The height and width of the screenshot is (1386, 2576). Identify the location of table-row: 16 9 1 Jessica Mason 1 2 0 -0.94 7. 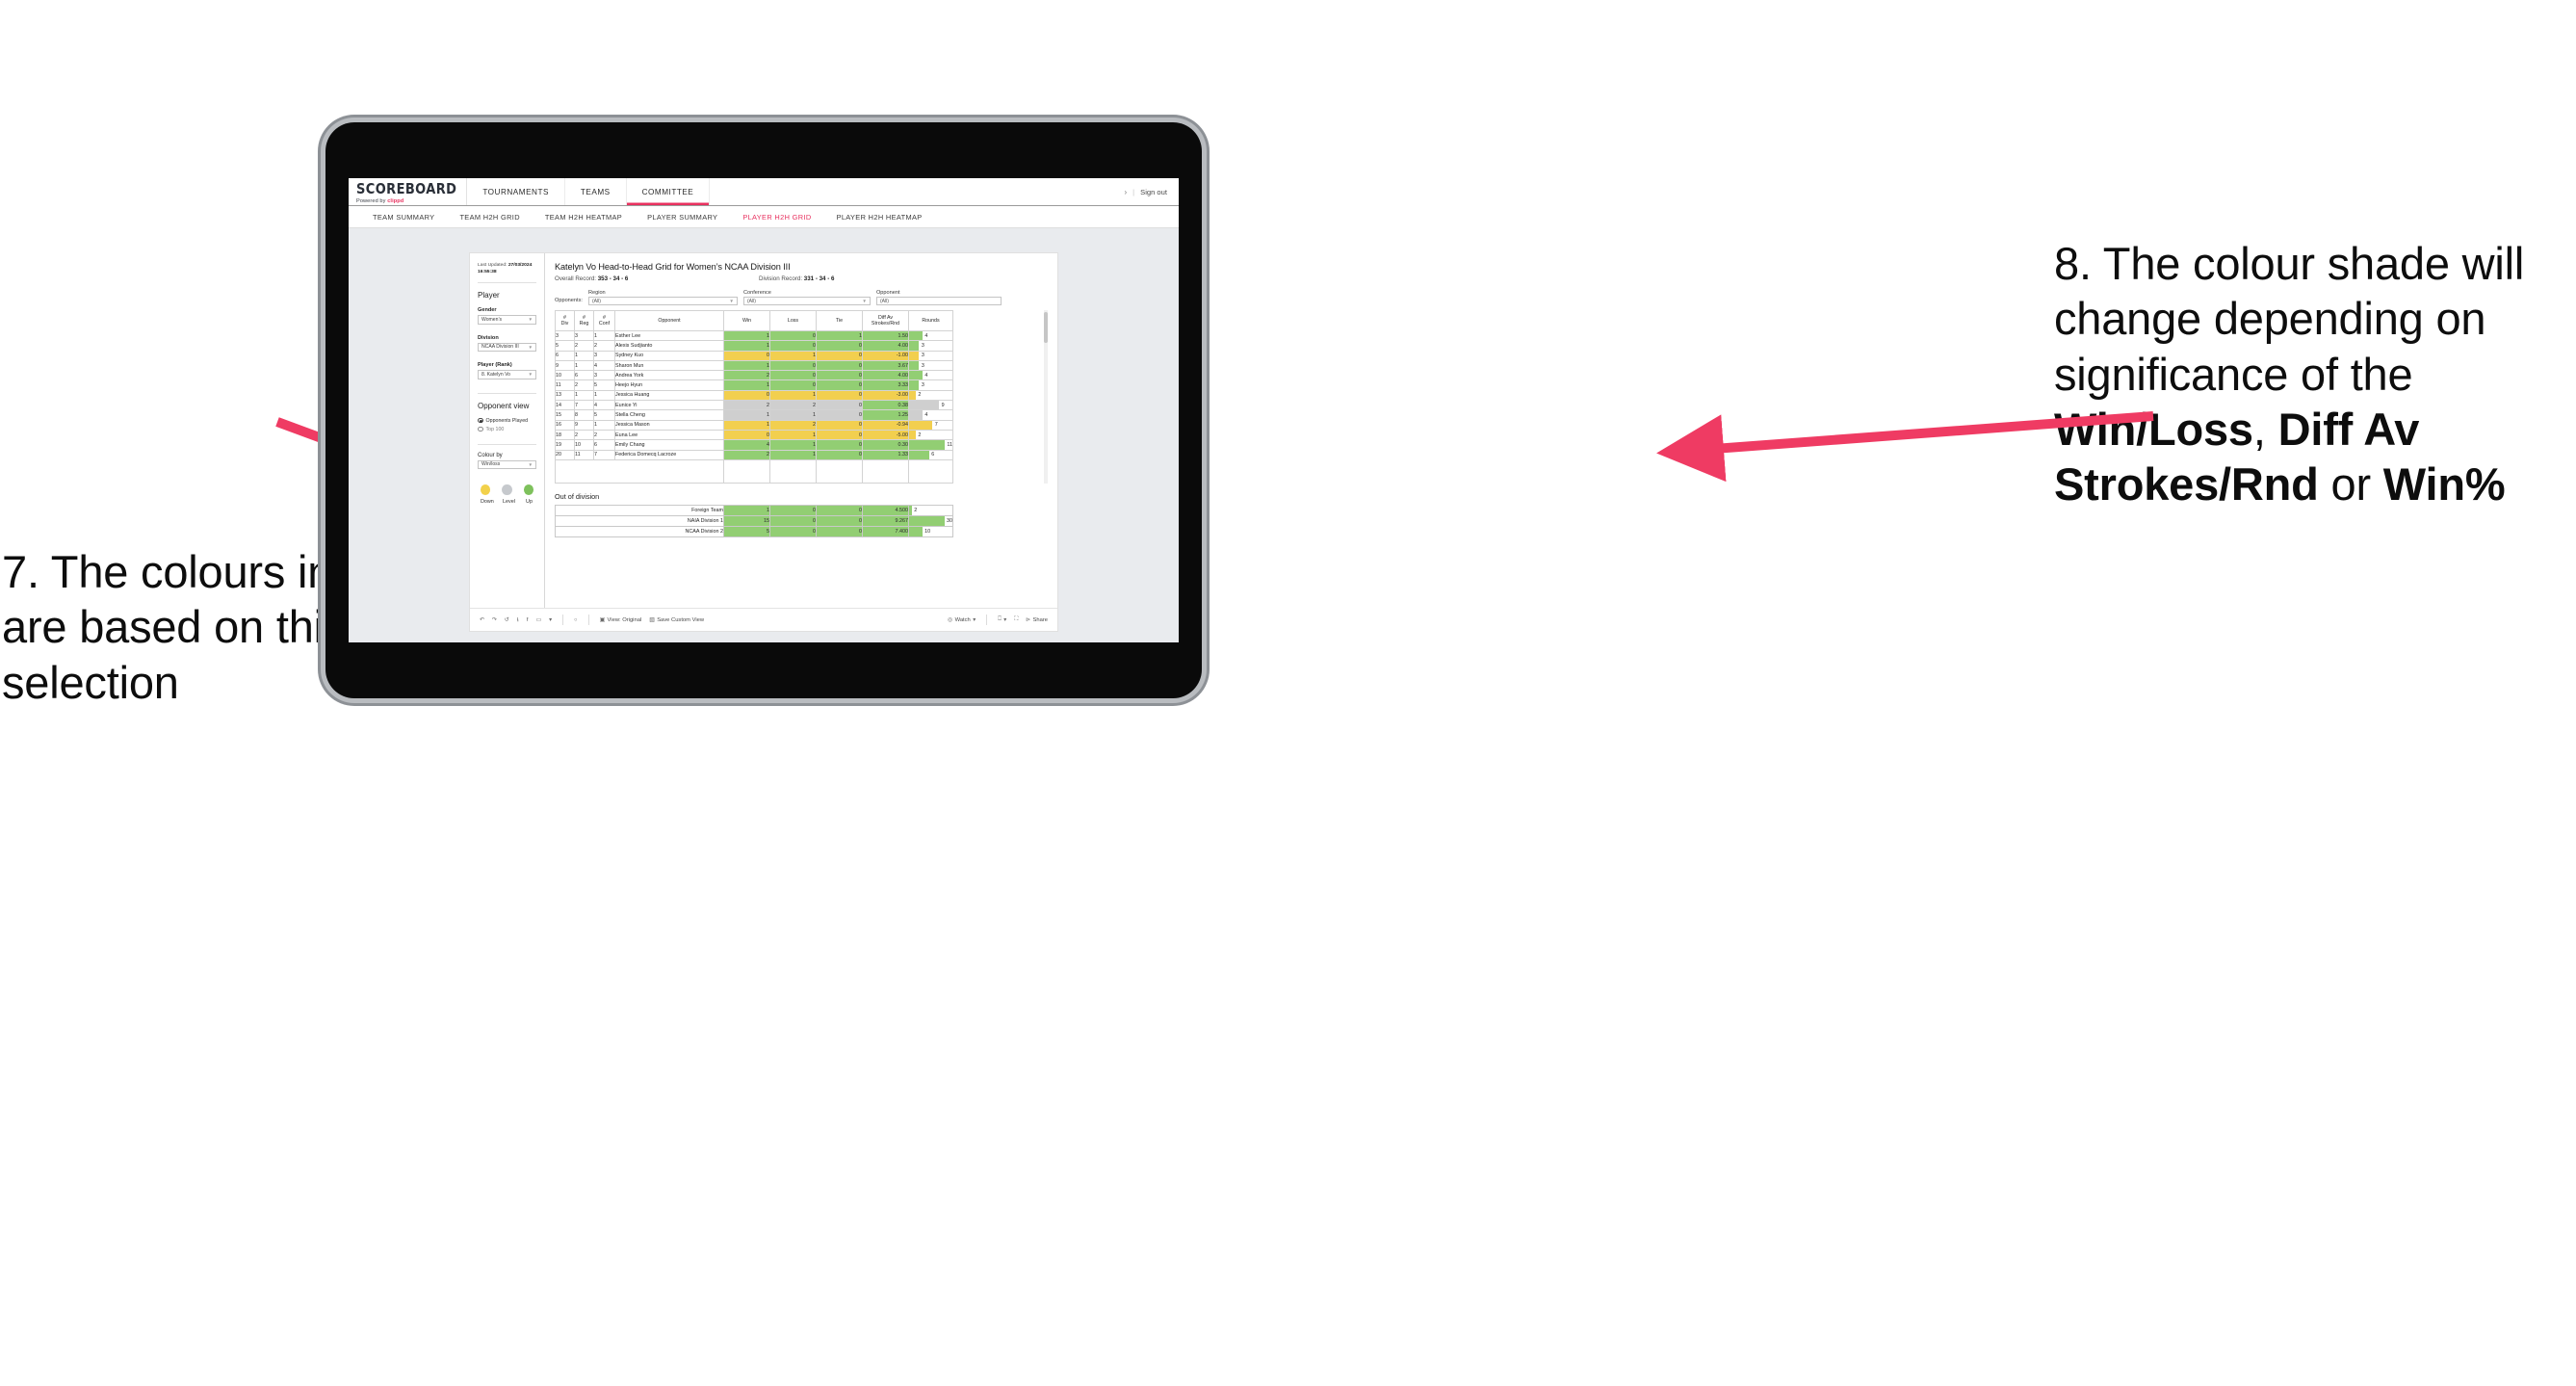
(754, 425).